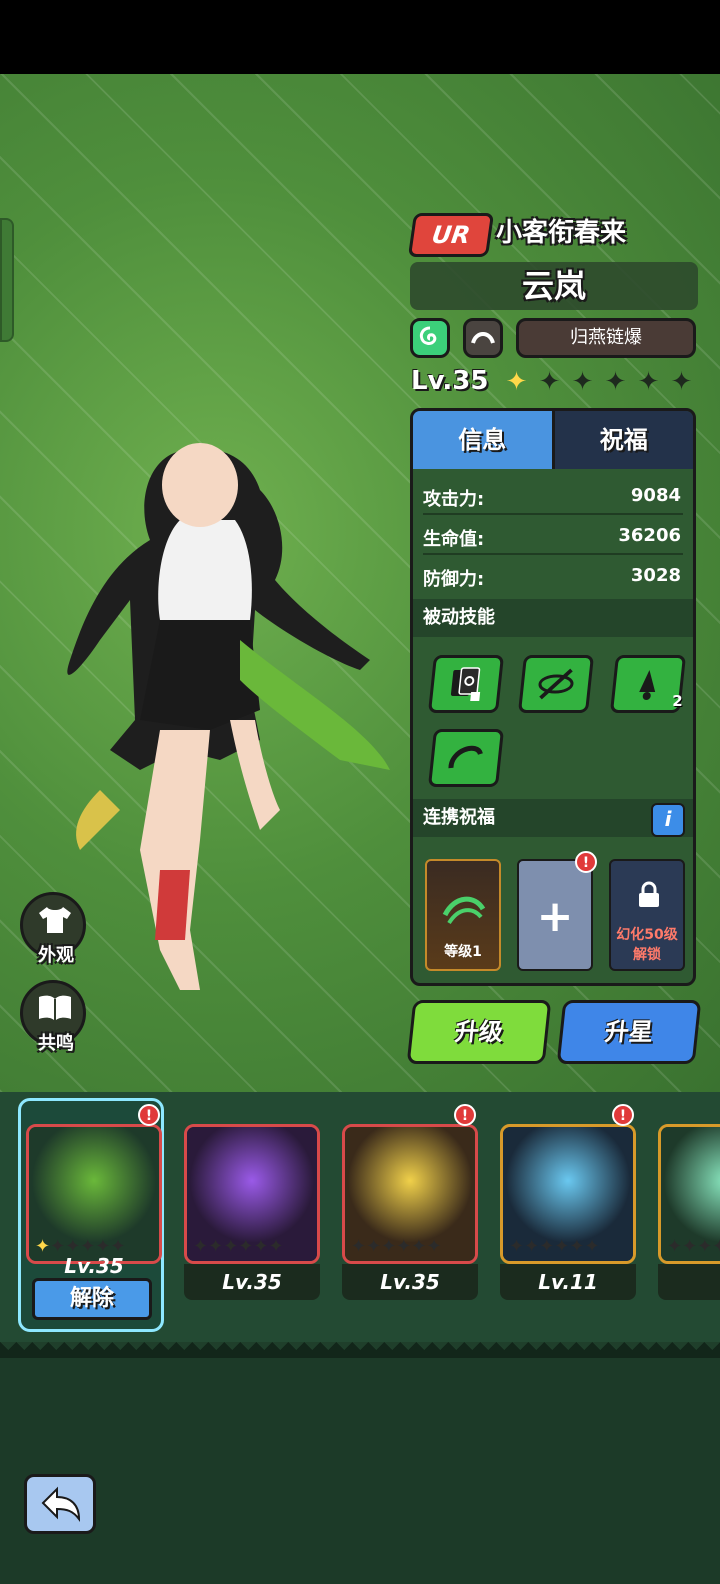 The image size is (720, 1584). I want to click on unlock-requirement-line1: 幻化50级, so click(647, 935).